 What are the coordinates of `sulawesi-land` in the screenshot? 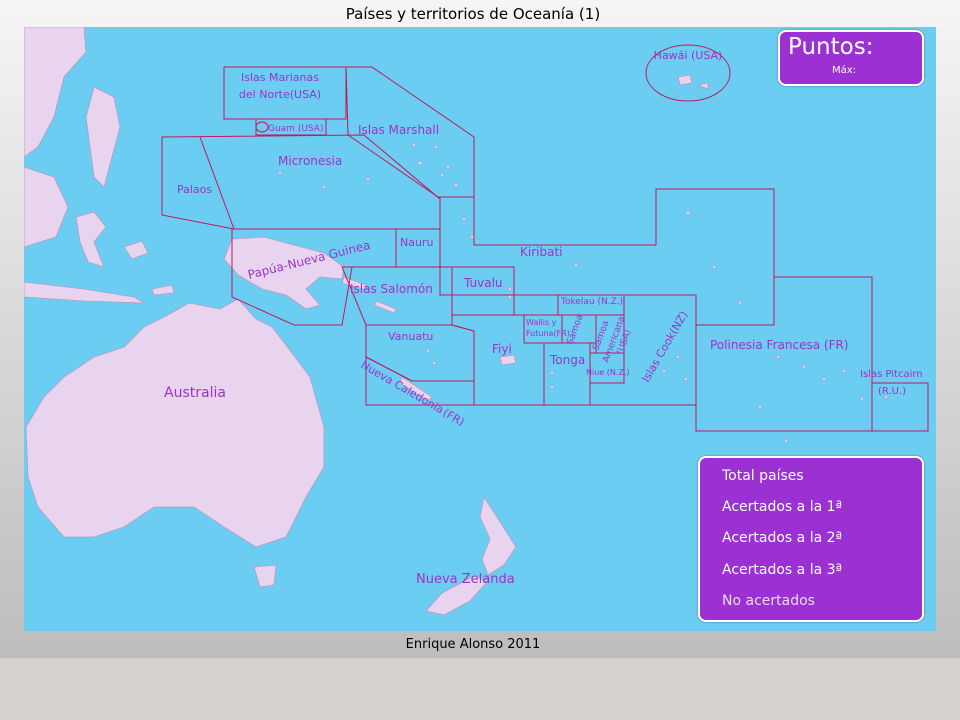 It's located at (91, 239).